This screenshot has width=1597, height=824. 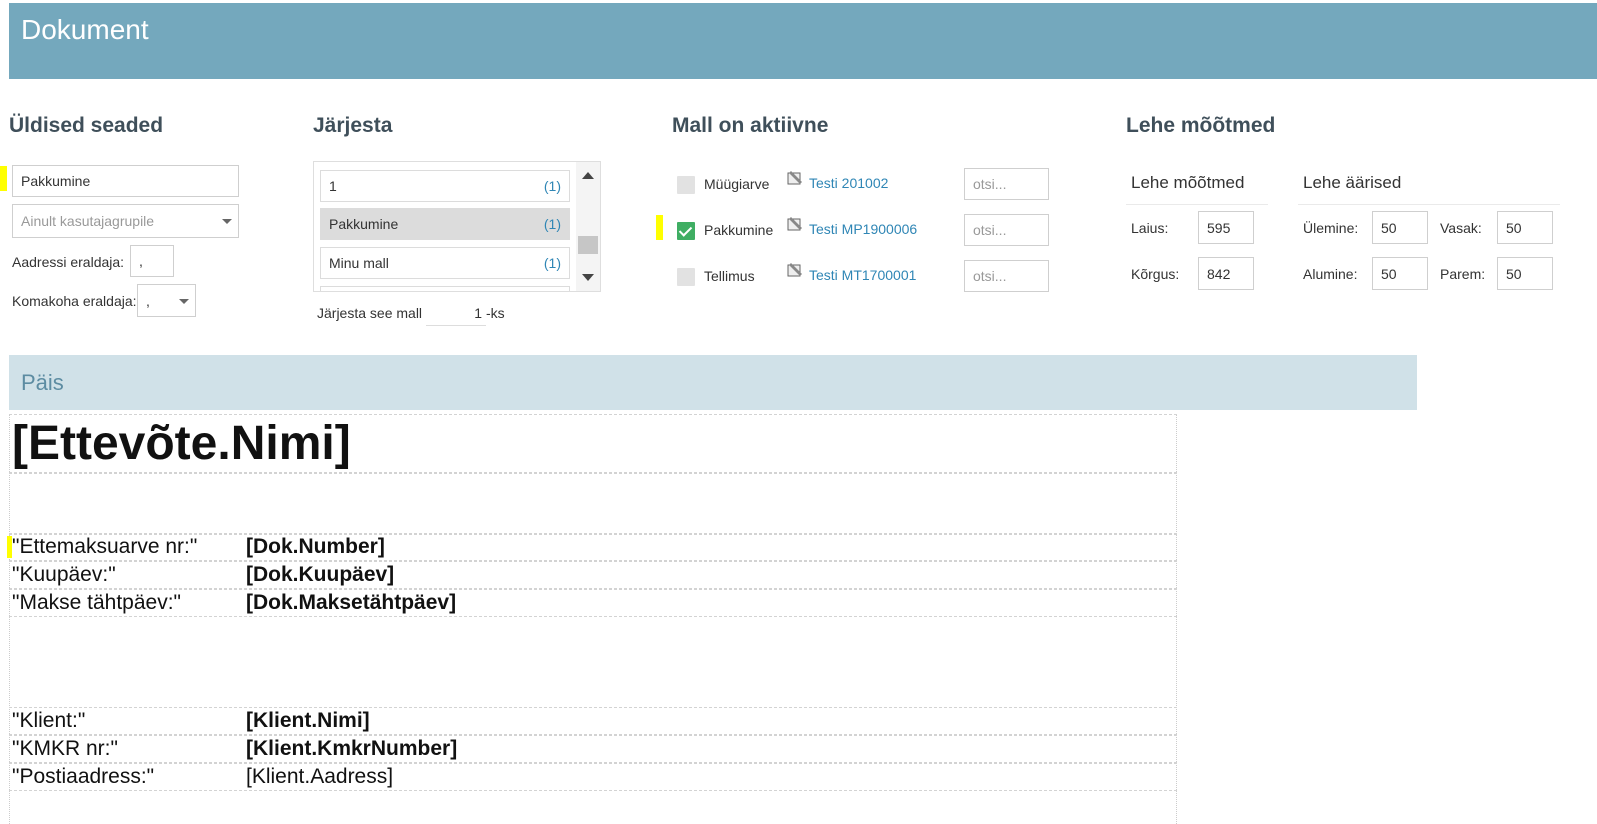 What do you see at coordinates (1463, 274) in the screenshot?
I see `margin-right-label: Parem:` at bounding box center [1463, 274].